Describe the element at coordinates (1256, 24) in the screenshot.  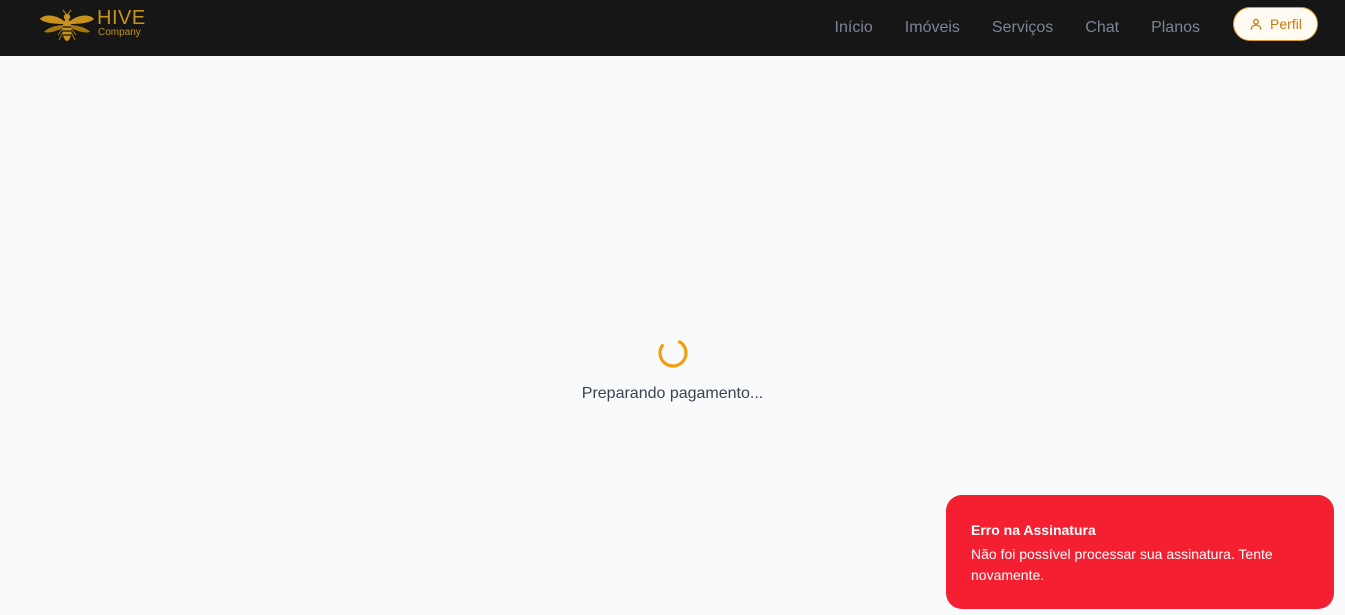
I see `user-icon` at that location.